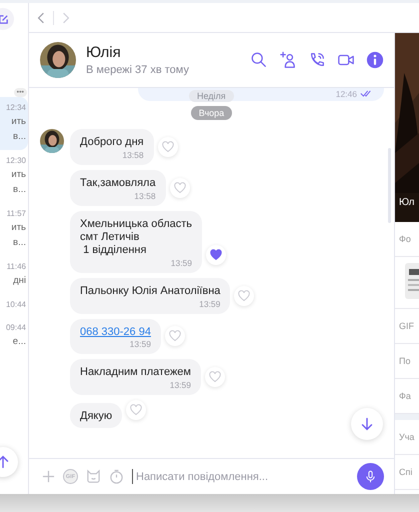 This screenshot has height=512, width=419. I want to click on info-section: GIF, so click(407, 326).